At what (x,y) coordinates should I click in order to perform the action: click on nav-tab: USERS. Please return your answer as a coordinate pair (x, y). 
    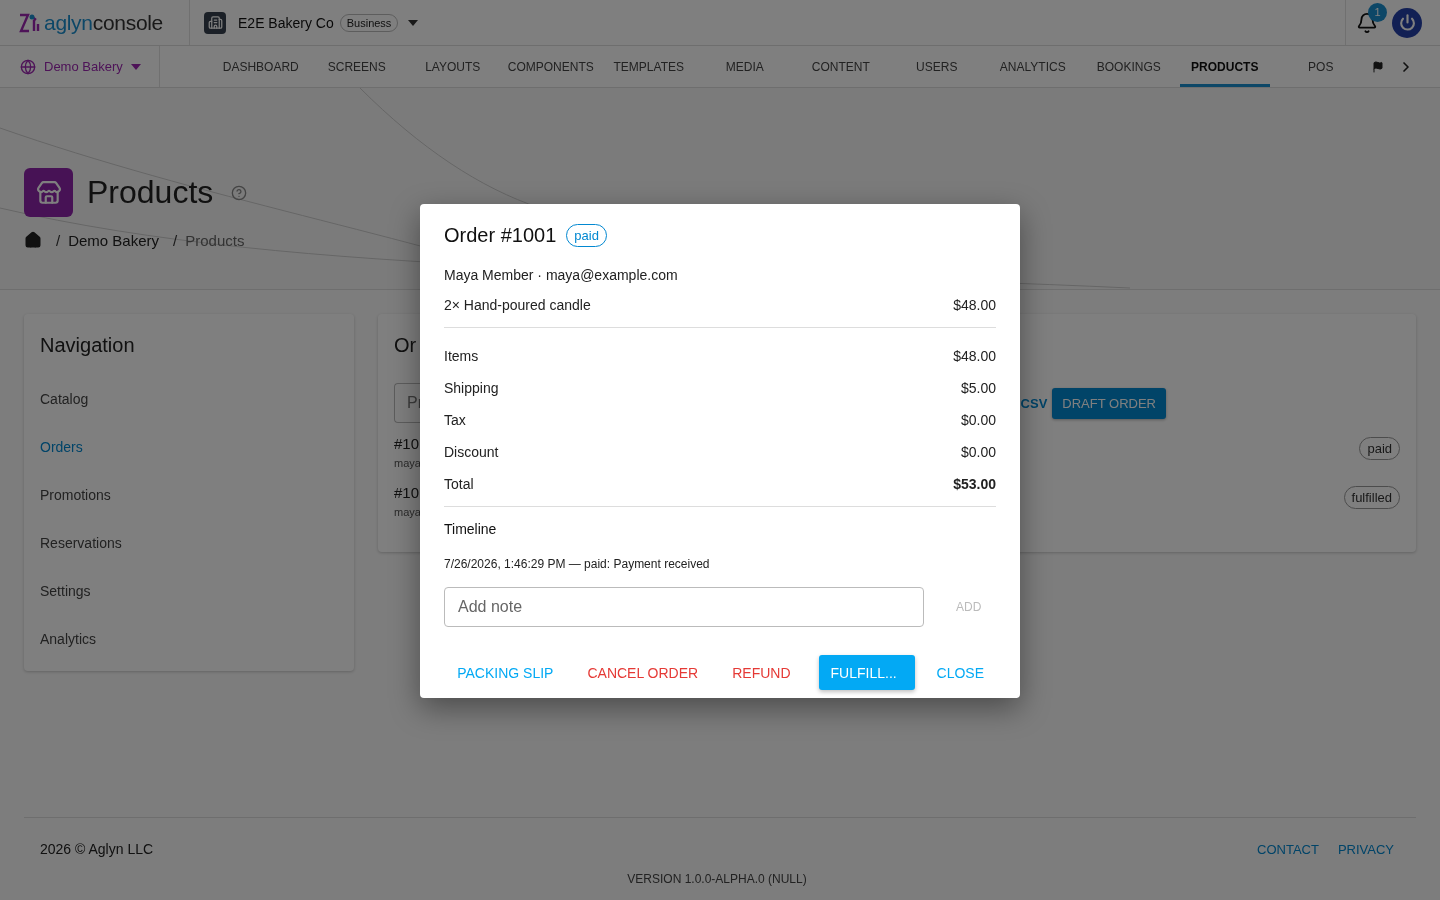
    Looking at the image, I should click on (936, 66).